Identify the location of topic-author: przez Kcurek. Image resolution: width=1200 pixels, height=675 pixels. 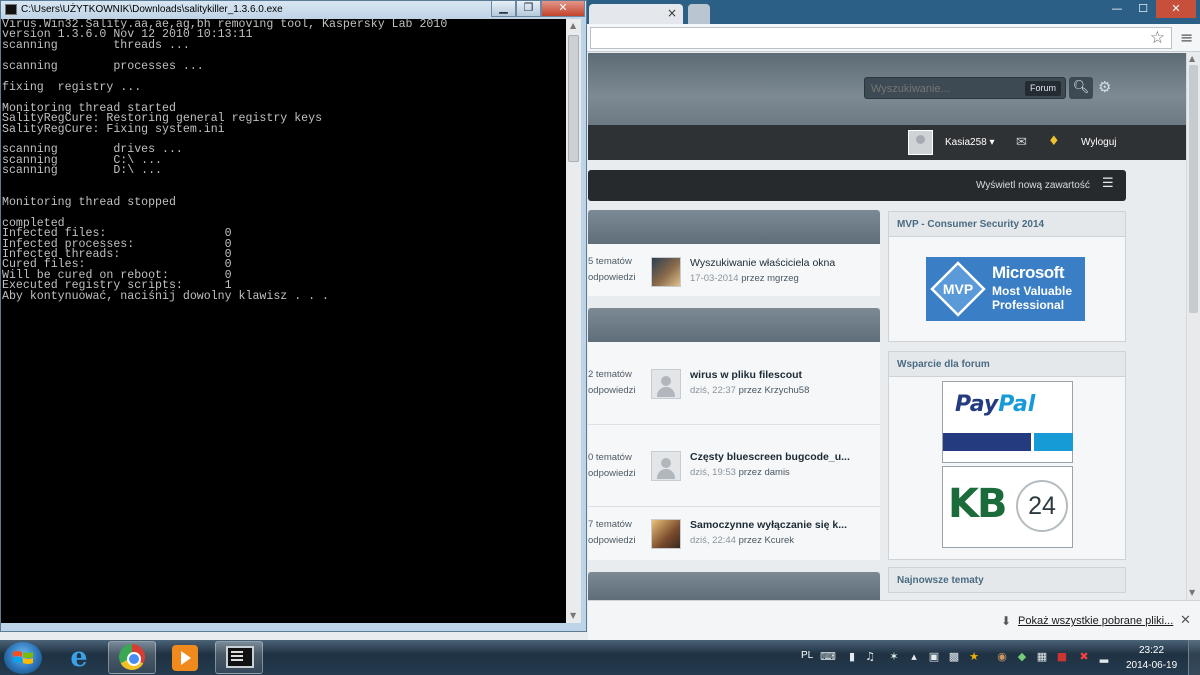
(766, 540).